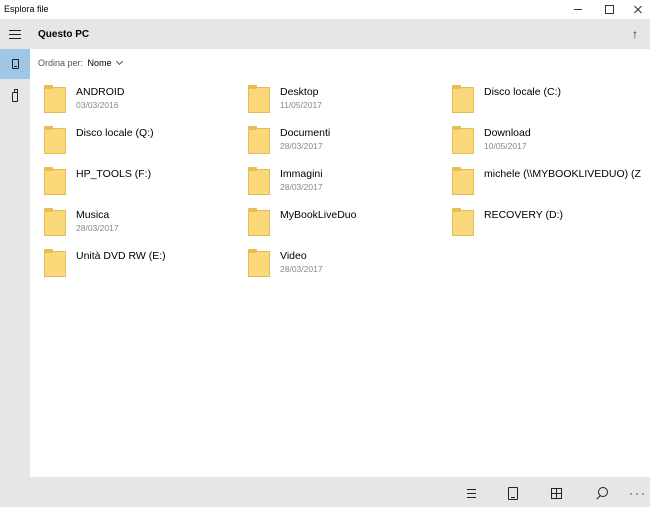  I want to click on item-name: Desktop, so click(299, 92).